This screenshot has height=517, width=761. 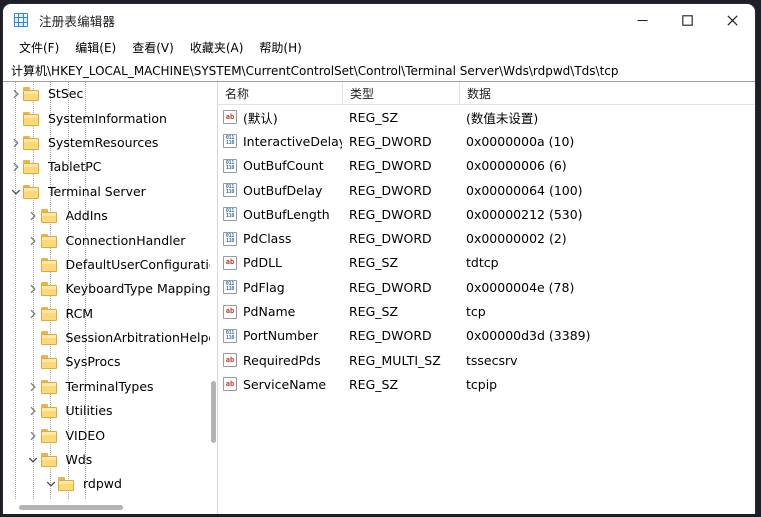 What do you see at coordinates (106, 460) in the screenshot?
I see `tree-node: Wds` at bounding box center [106, 460].